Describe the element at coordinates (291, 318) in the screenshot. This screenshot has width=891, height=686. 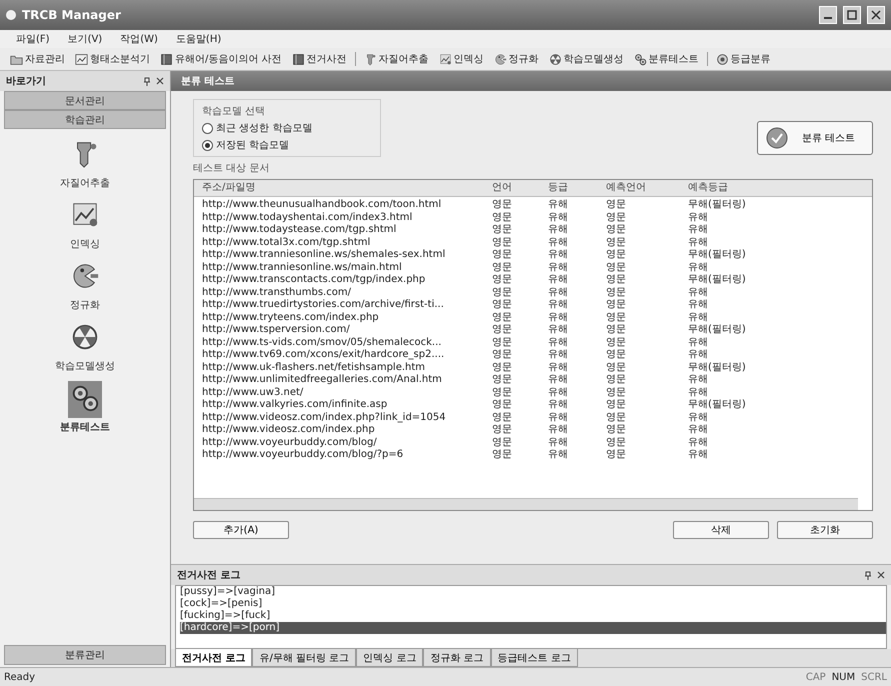
I see `table-cell-text: http://www.tryteens.com/index.php` at that location.